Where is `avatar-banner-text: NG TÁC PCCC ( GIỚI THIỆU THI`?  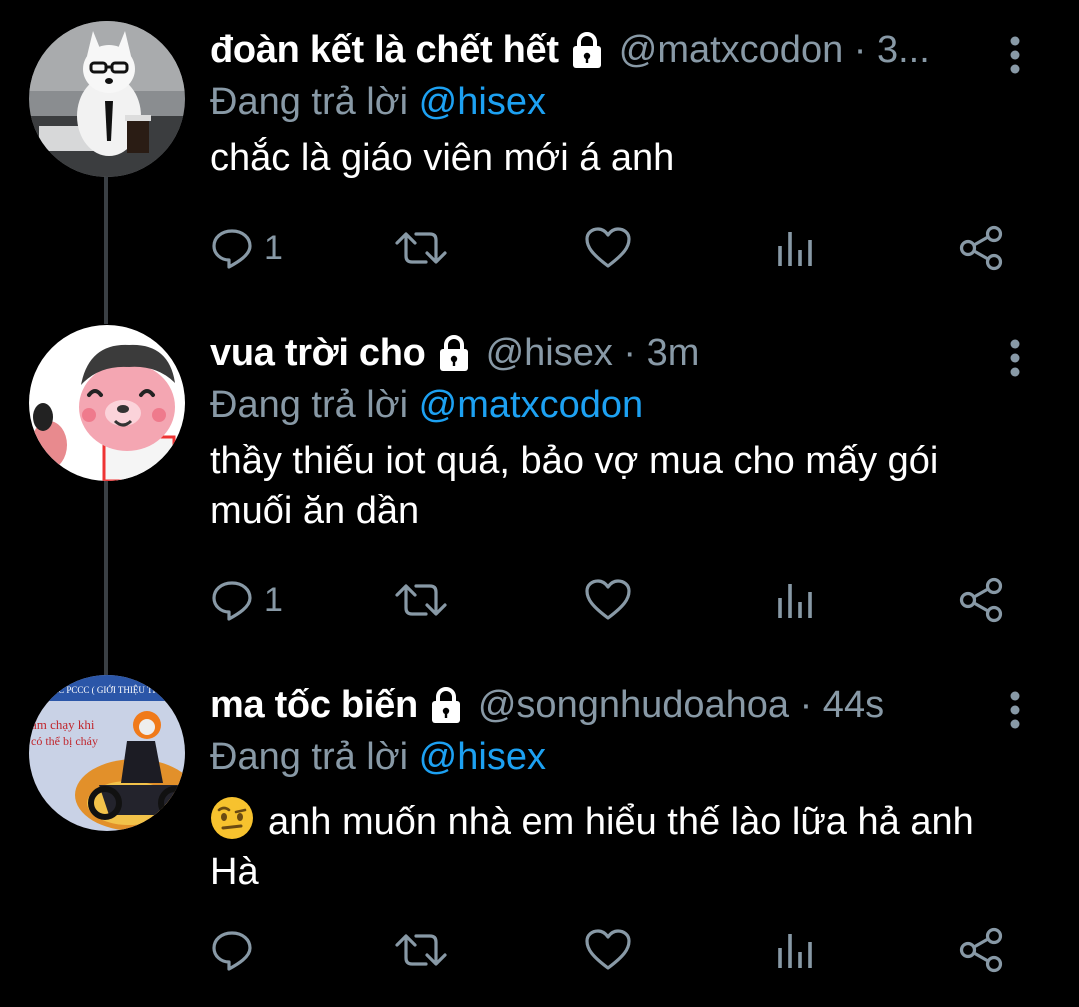 avatar-banner-text: NG TÁC PCCC ( GIỚI THIỆU THI is located at coordinates (96, 690).